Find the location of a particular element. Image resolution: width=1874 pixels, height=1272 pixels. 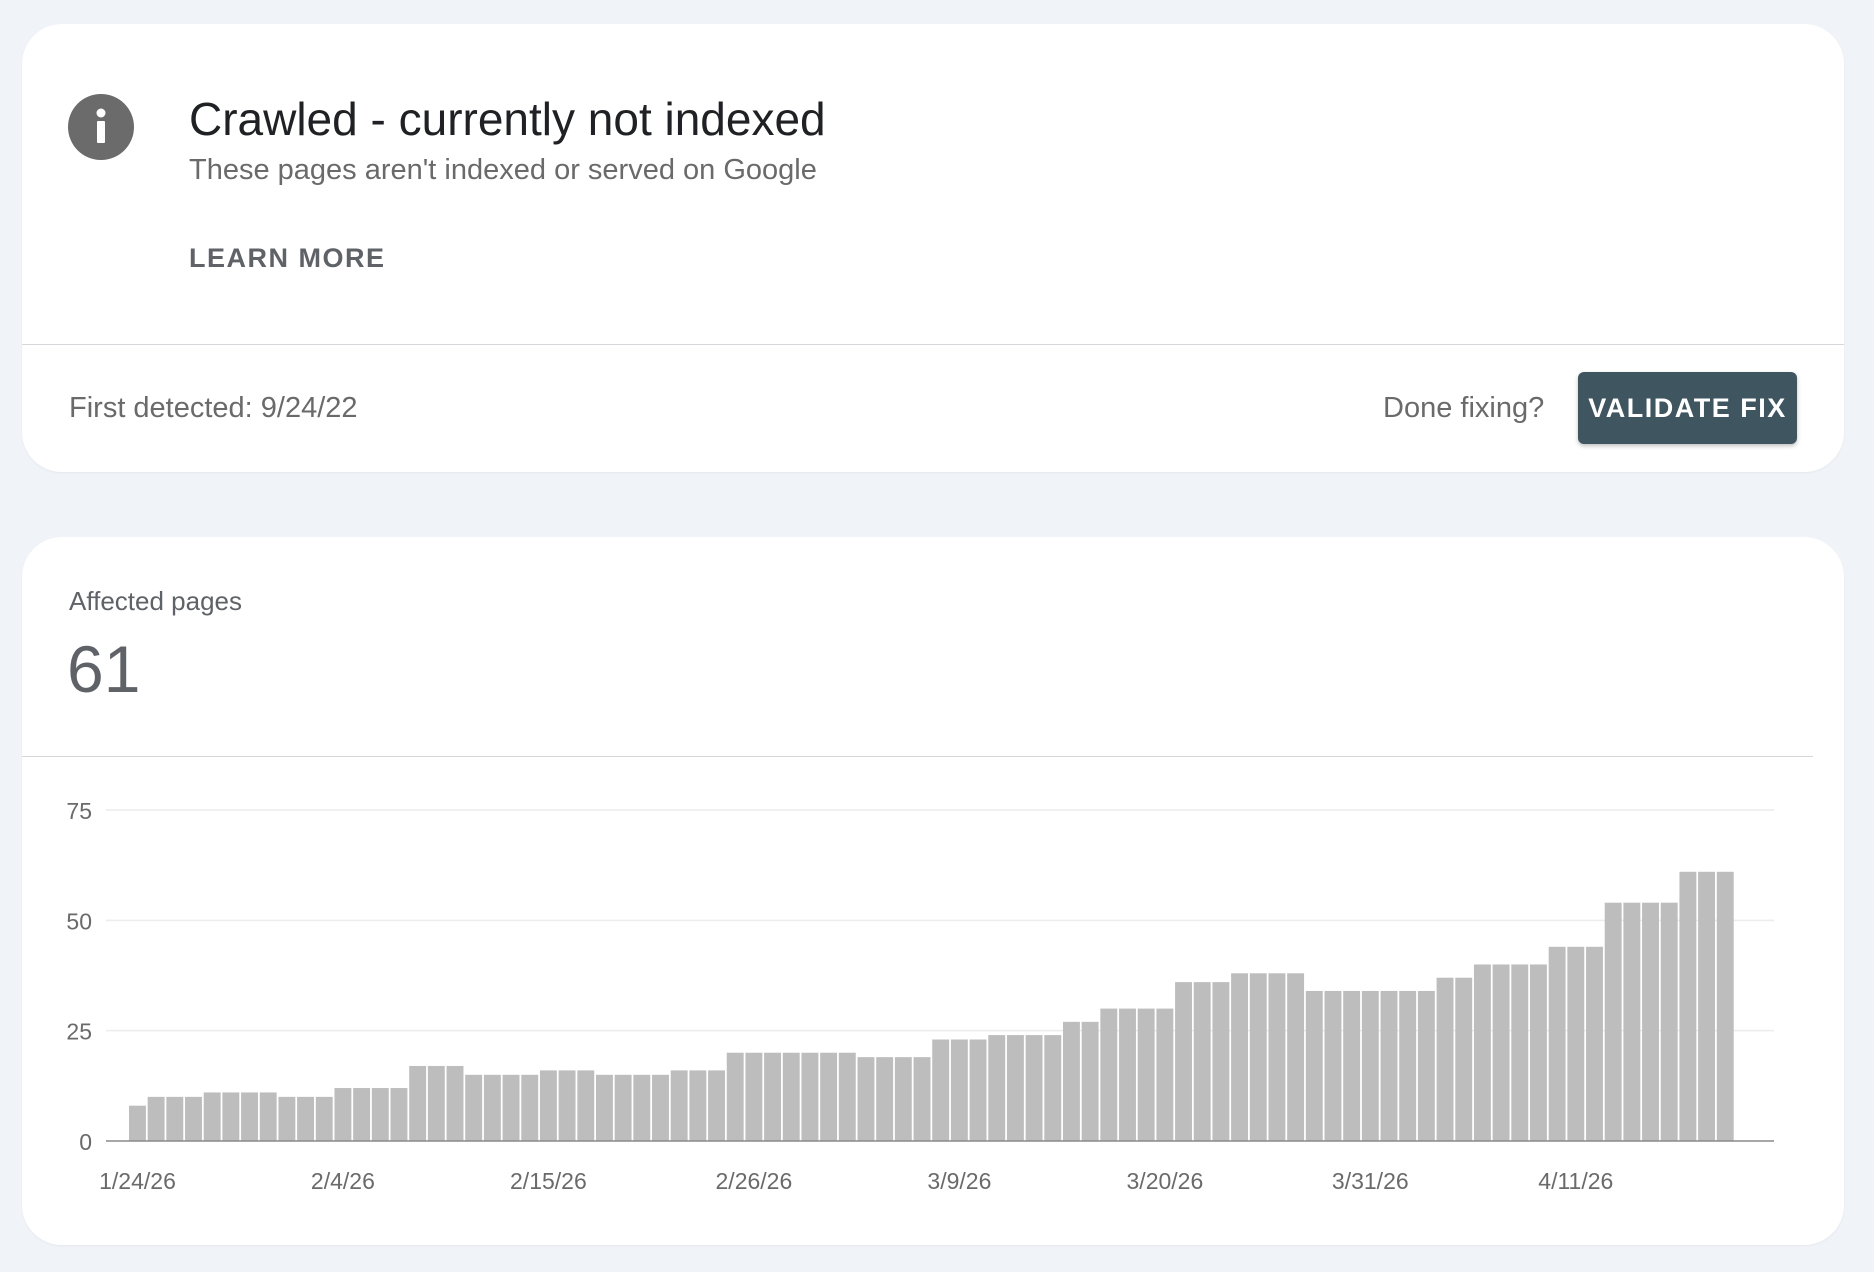

x-tick-label: 4/11/26 is located at coordinates (1575, 1181).